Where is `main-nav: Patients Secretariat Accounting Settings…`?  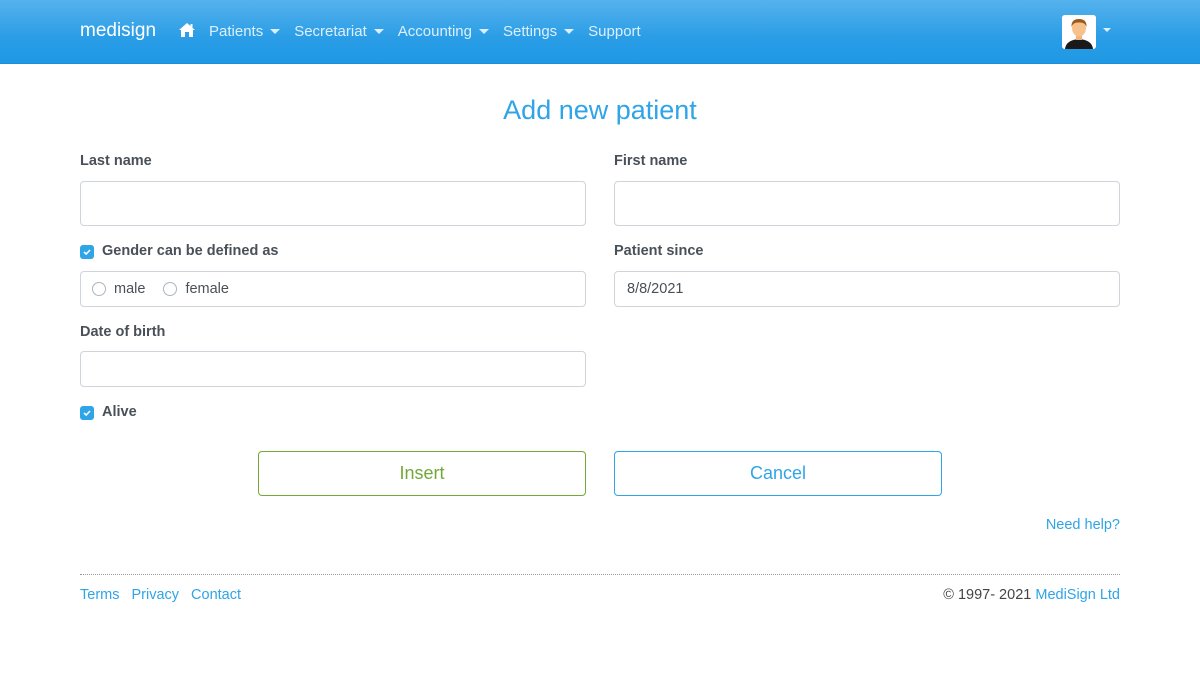
main-nav: Patients Secretariat Accounting Settings… is located at coordinates (416, 31).